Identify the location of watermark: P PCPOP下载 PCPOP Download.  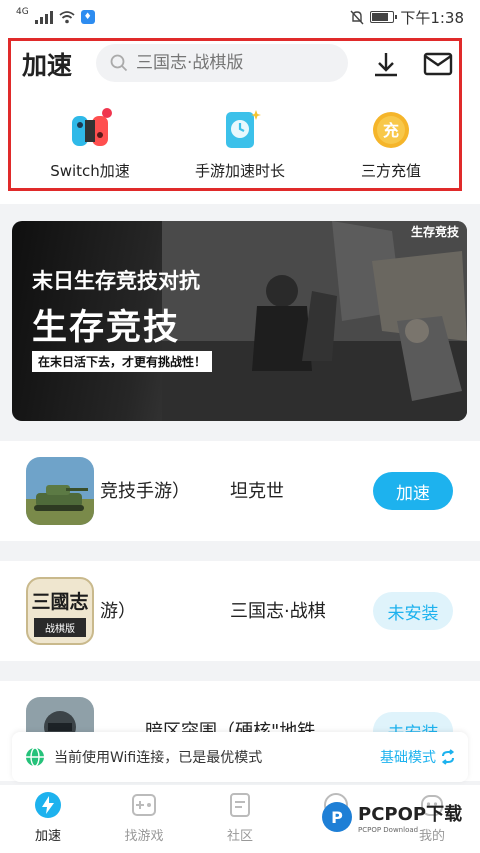
(391, 817).